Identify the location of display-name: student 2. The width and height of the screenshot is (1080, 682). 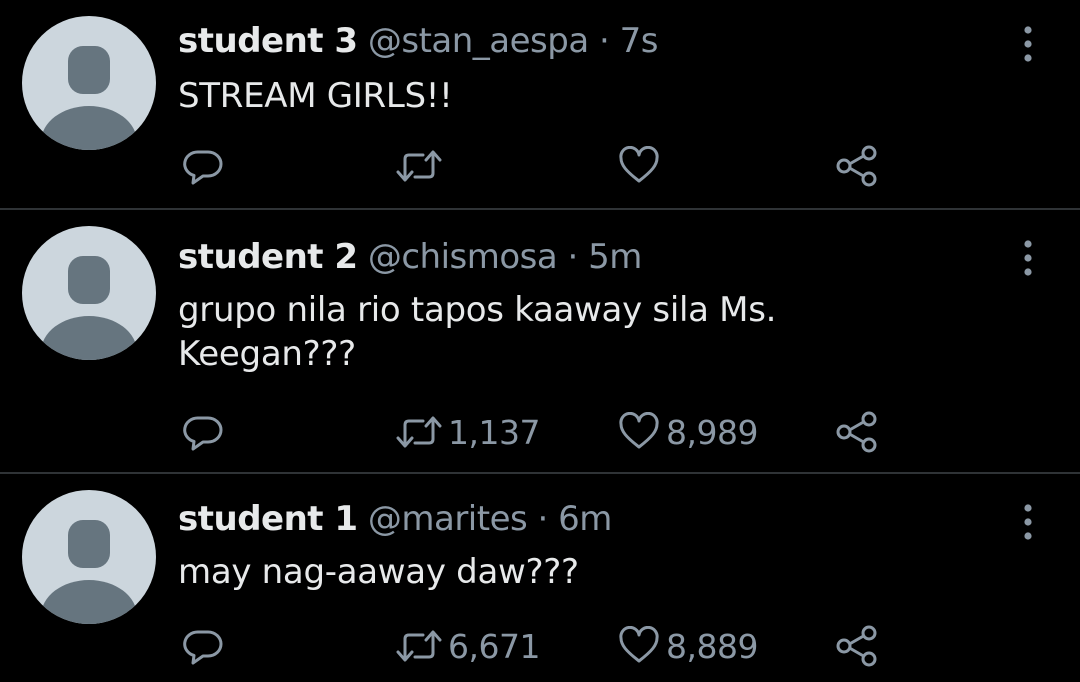
(268, 257).